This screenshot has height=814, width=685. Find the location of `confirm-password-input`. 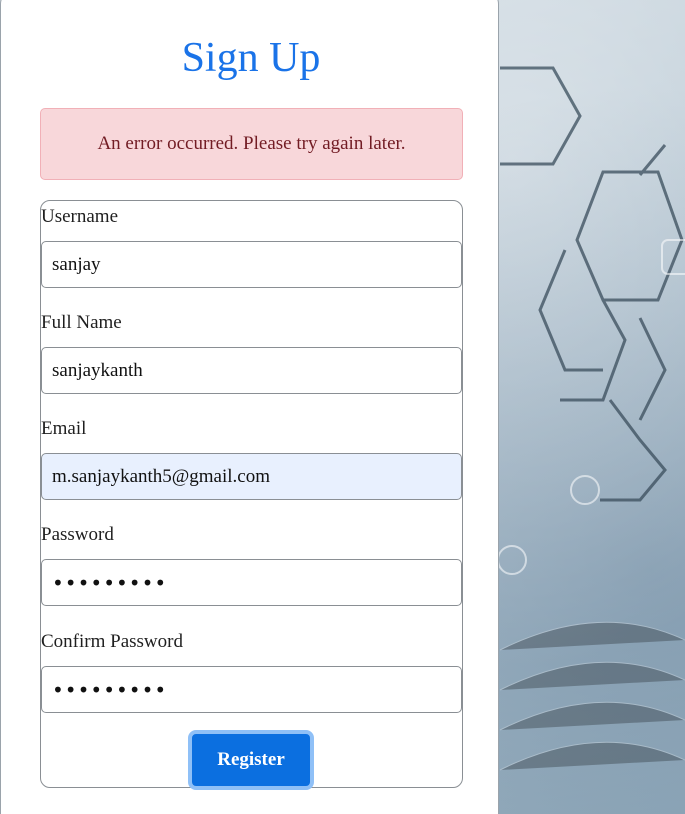

confirm-password-input is located at coordinates (251, 689).